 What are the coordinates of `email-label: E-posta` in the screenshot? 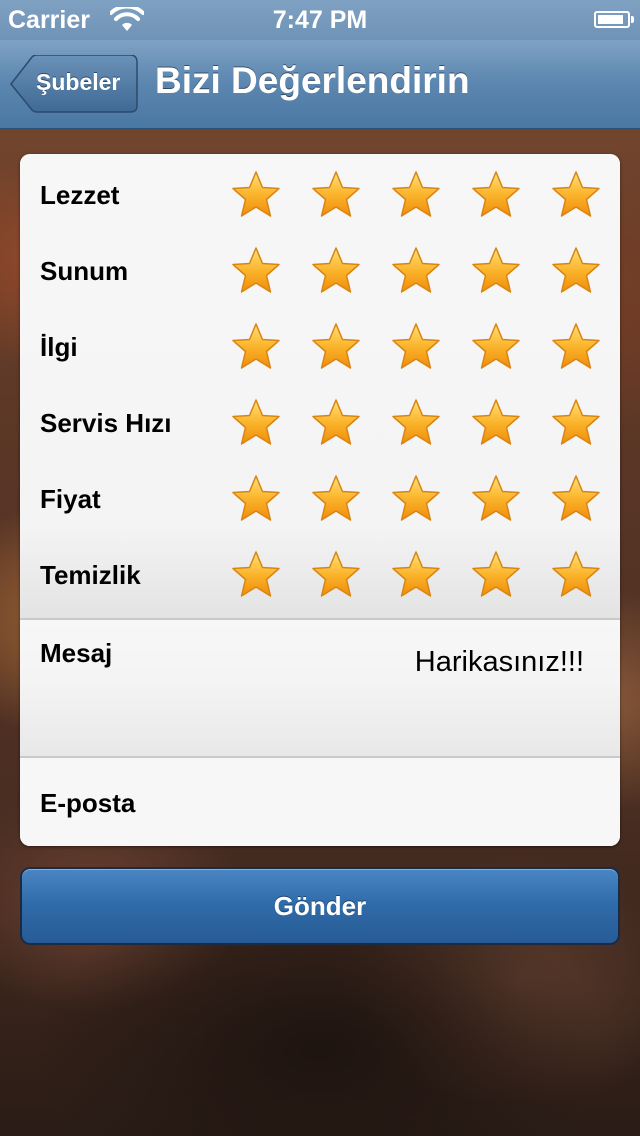 It's located at (88, 803).